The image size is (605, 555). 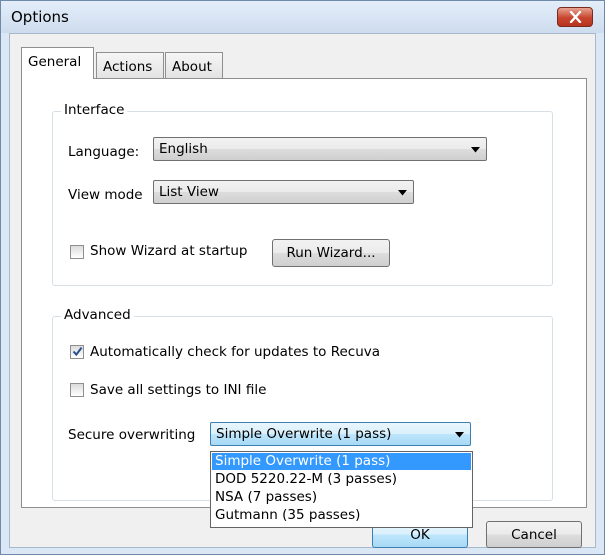 What do you see at coordinates (132, 435) in the screenshot?
I see `secure-overwriting-label: Secure overwriting` at bounding box center [132, 435].